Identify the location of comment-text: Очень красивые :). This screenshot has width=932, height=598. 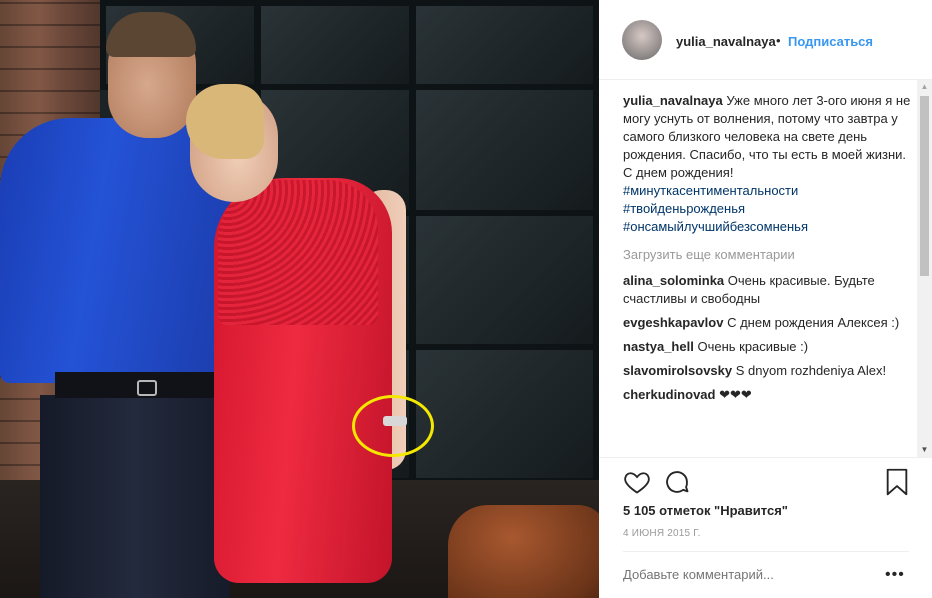
(753, 346).